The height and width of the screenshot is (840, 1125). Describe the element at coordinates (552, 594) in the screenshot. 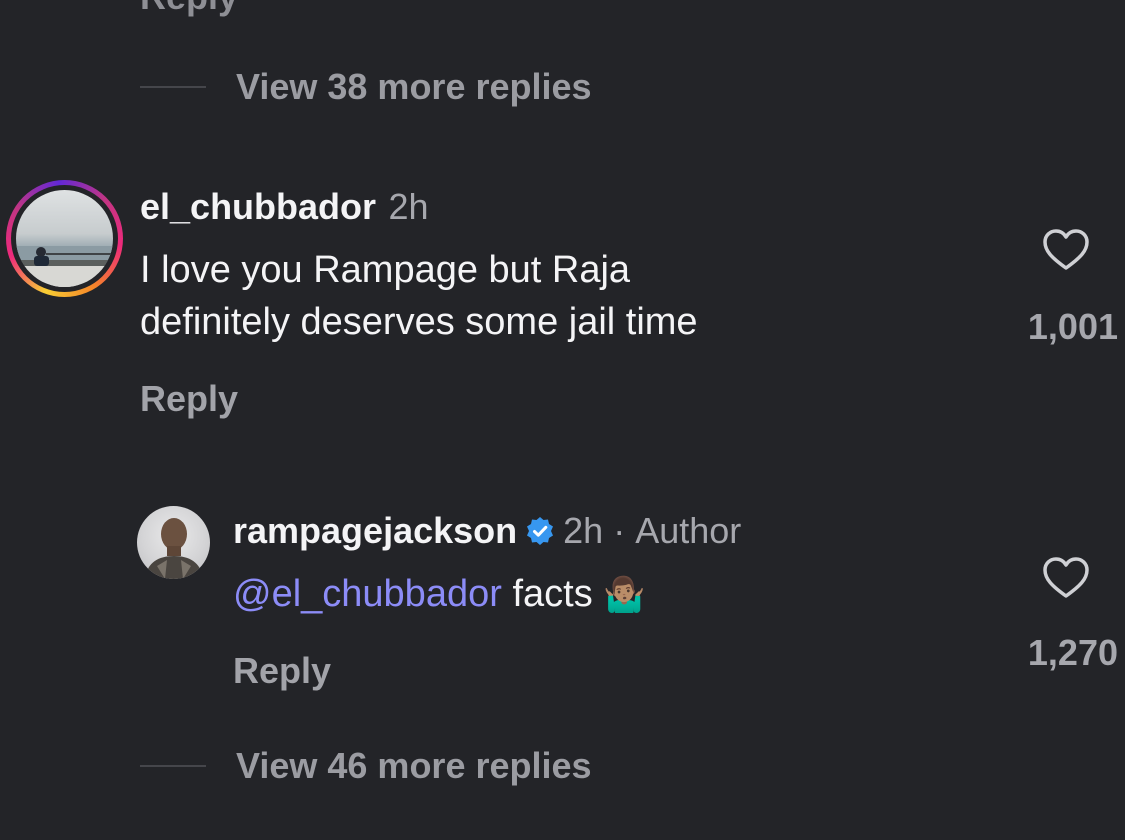

I see `reply-text-content: facts` at that location.